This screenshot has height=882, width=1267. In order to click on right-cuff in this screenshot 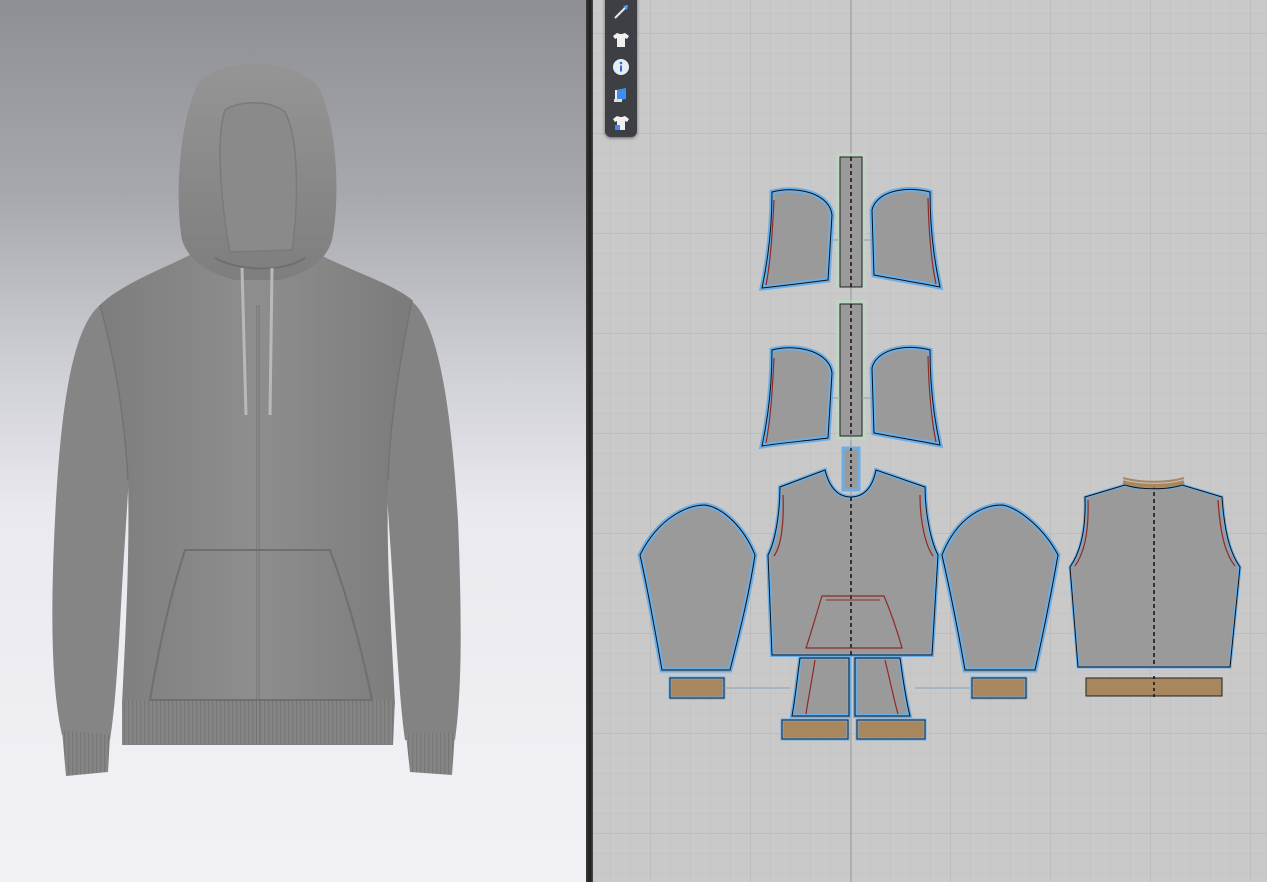, I will do `click(430, 753)`.